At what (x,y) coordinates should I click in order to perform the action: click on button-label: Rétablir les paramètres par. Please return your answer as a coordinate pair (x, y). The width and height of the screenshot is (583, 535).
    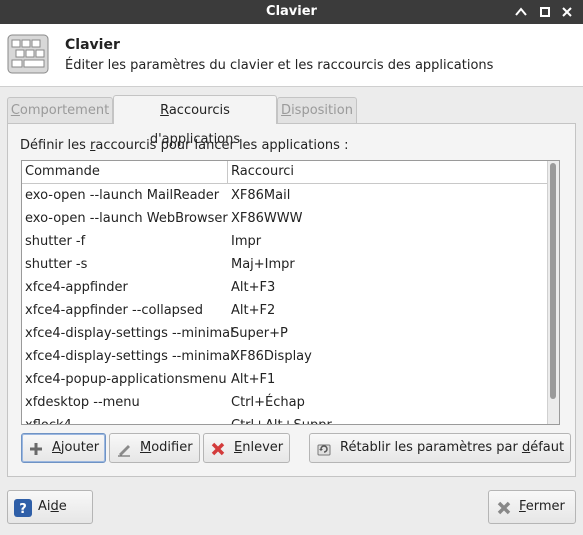
    Looking at the image, I should click on (431, 447).